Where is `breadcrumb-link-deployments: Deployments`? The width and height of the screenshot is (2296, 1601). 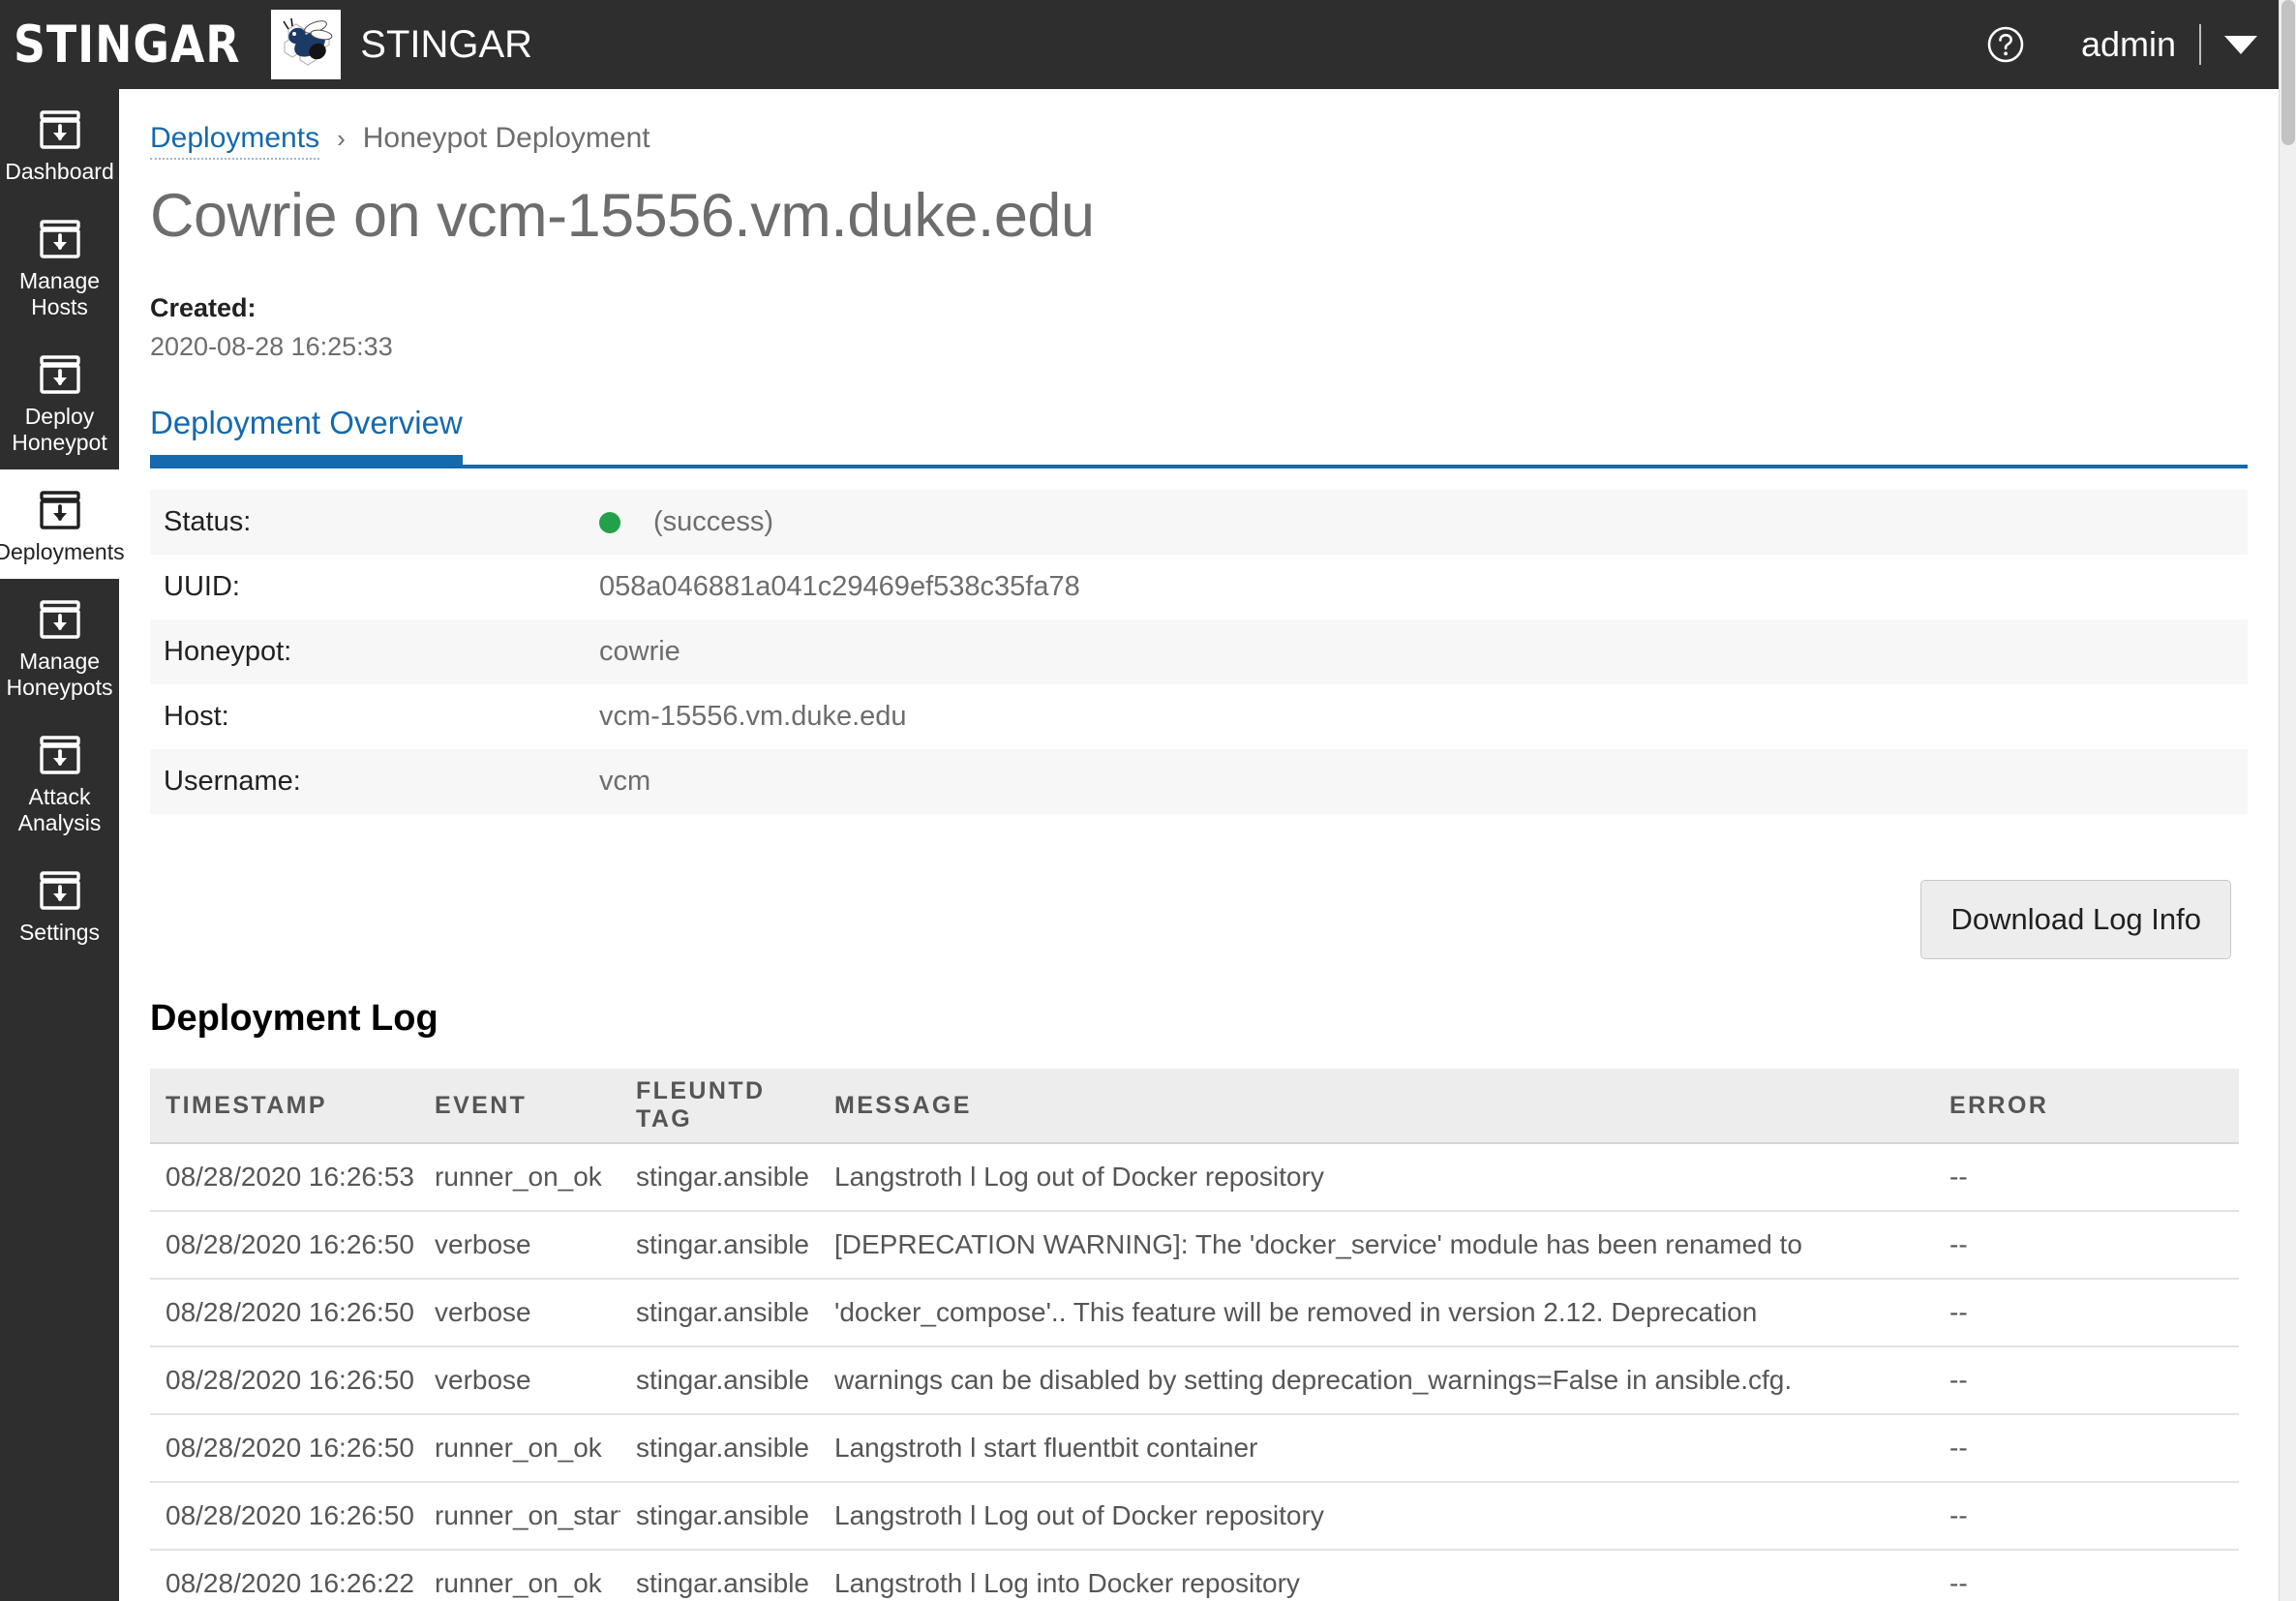
breadcrumb-link-deployments: Deployments is located at coordinates (235, 141).